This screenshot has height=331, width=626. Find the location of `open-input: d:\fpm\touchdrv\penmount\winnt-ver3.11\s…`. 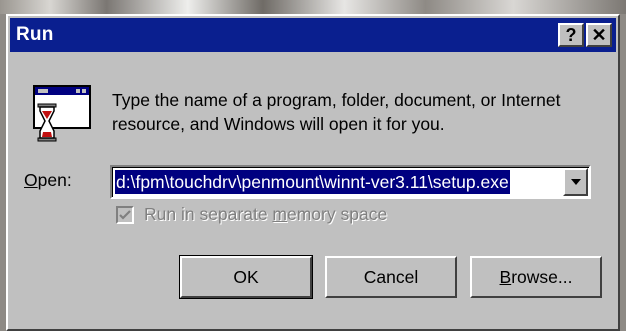

open-input: d:\fpm\touchdrv\penmount\winnt-ver3.11\s… is located at coordinates (312, 182).